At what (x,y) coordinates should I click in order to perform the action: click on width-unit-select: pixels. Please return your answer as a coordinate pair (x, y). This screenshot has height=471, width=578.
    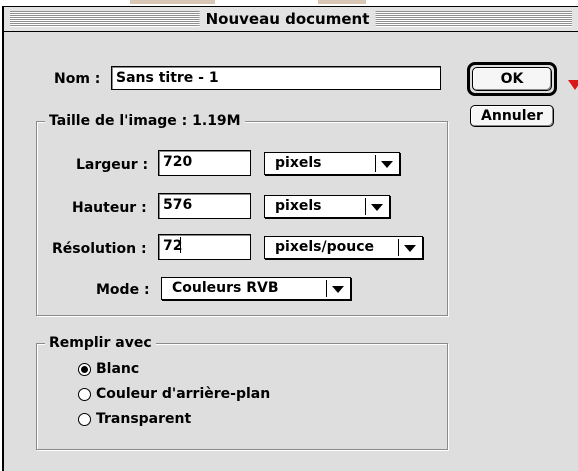
    Looking at the image, I should click on (332, 163).